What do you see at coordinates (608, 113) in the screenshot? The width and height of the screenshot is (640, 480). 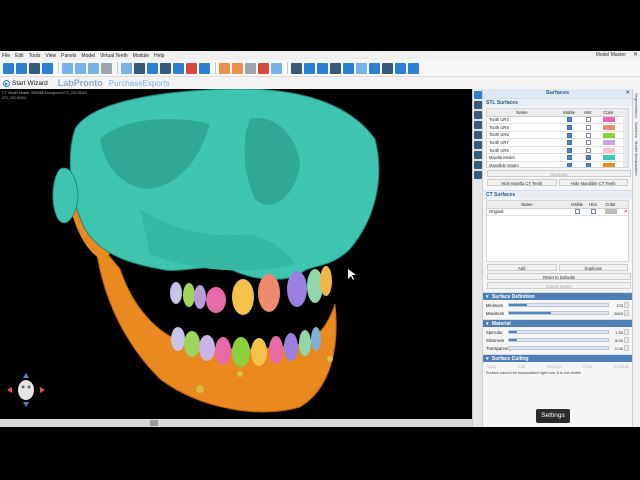 I see `col-color: Color` at bounding box center [608, 113].